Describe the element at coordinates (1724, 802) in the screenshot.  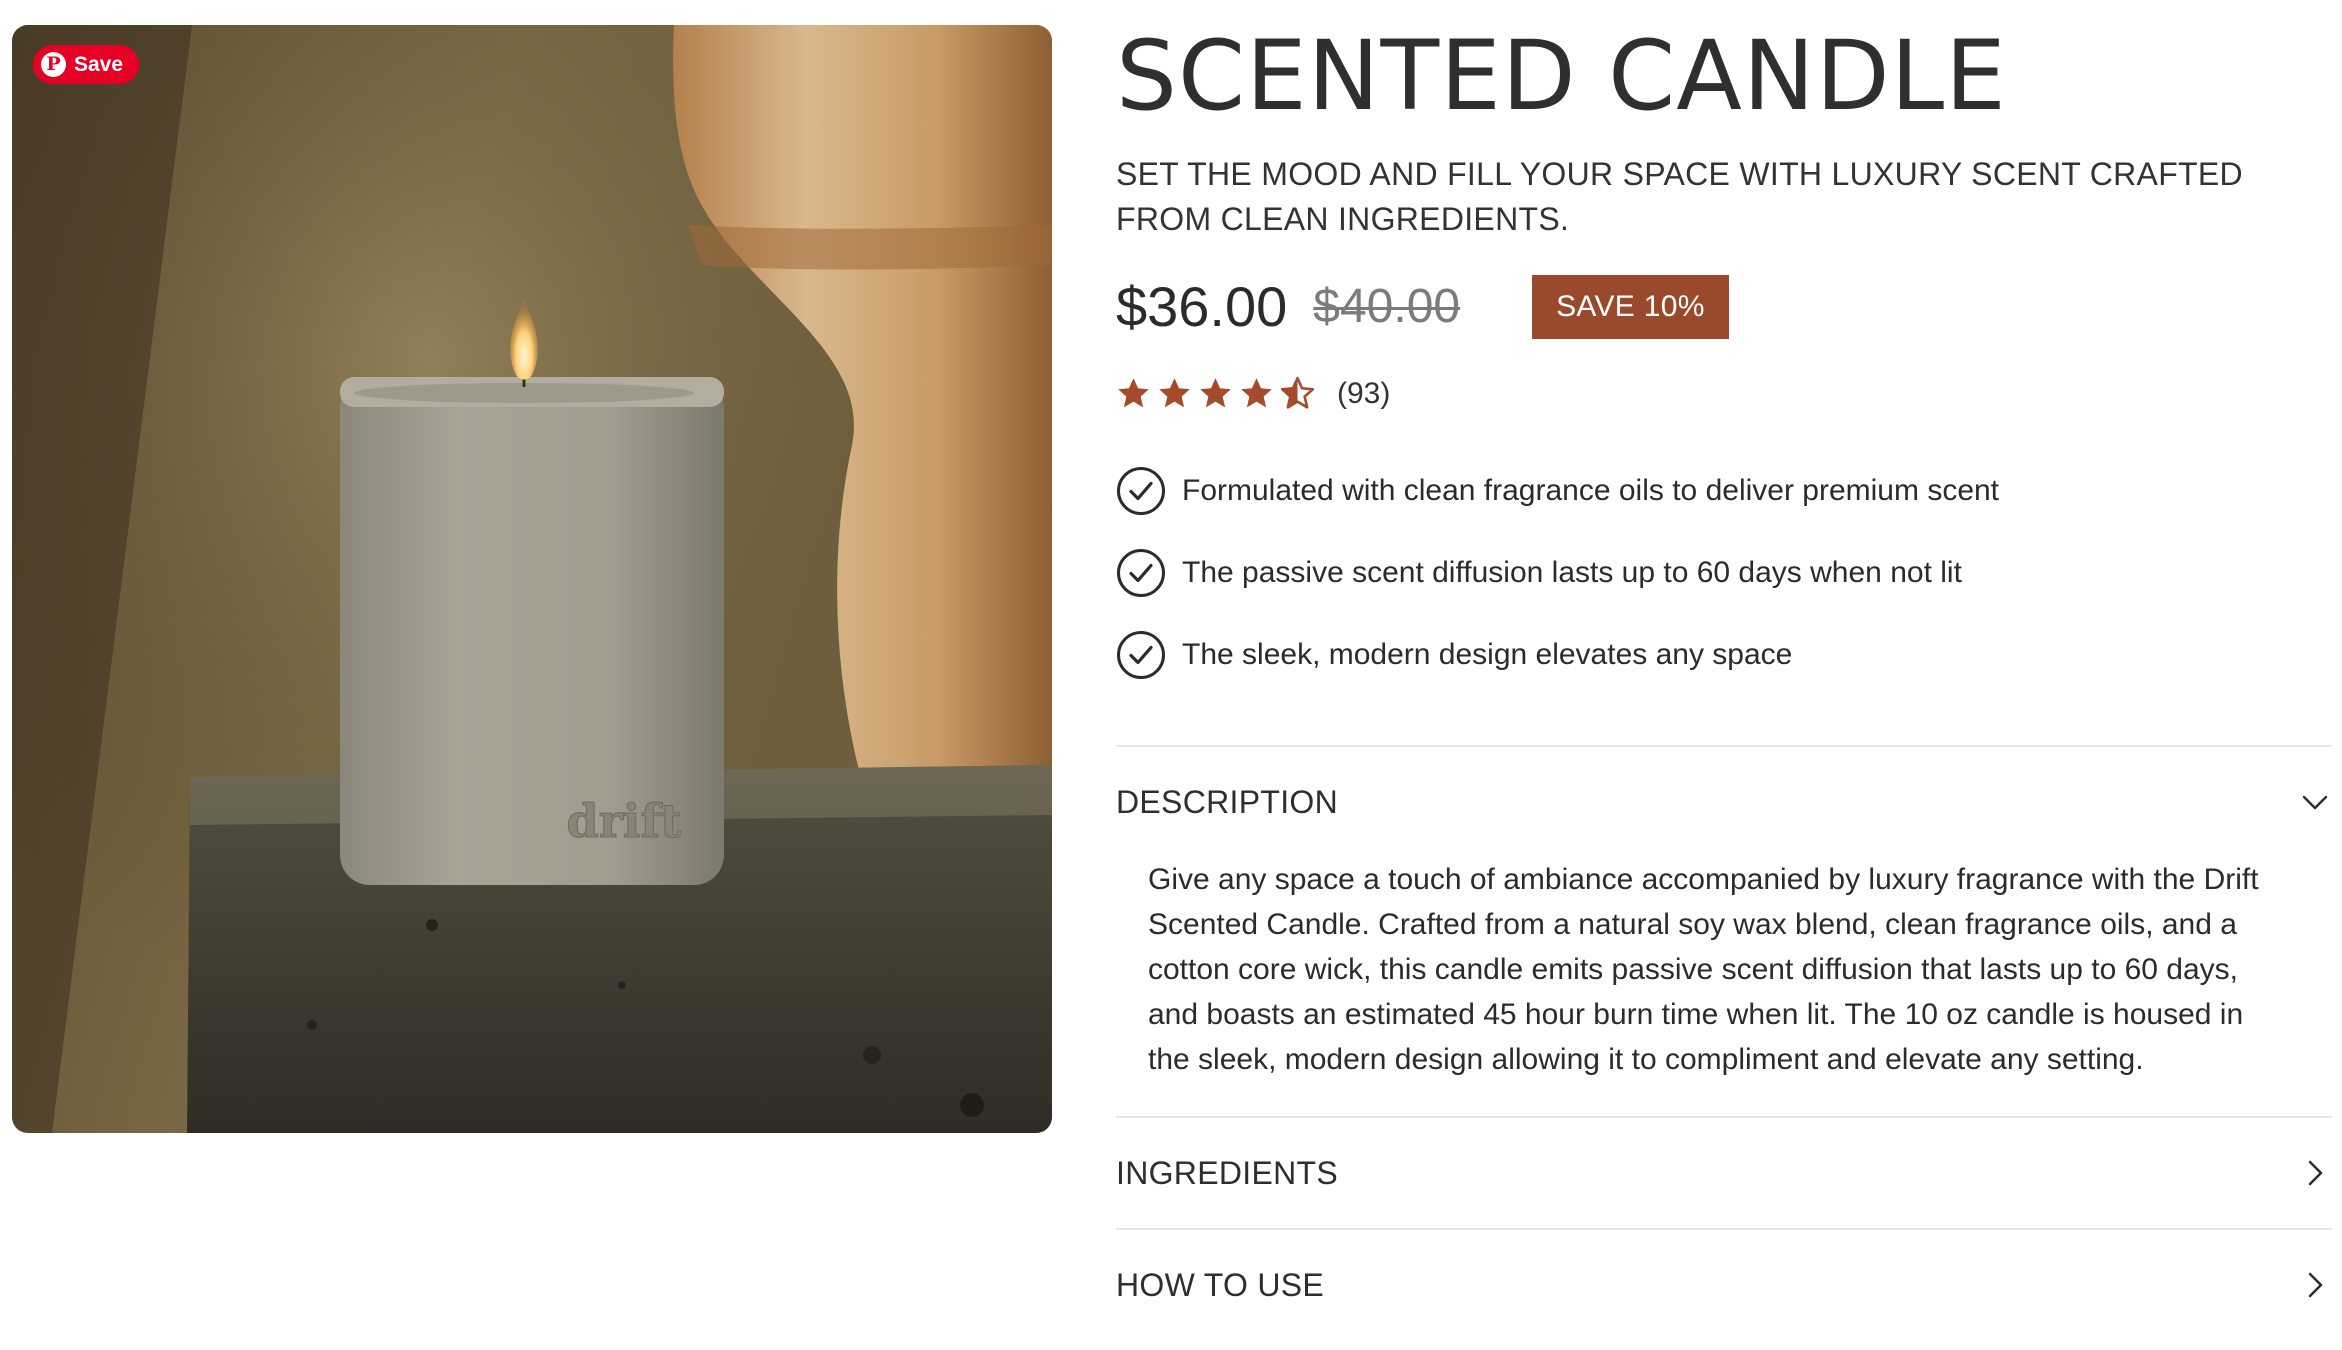
I see `accordion-description-header: DESCRIPTION` at that location.